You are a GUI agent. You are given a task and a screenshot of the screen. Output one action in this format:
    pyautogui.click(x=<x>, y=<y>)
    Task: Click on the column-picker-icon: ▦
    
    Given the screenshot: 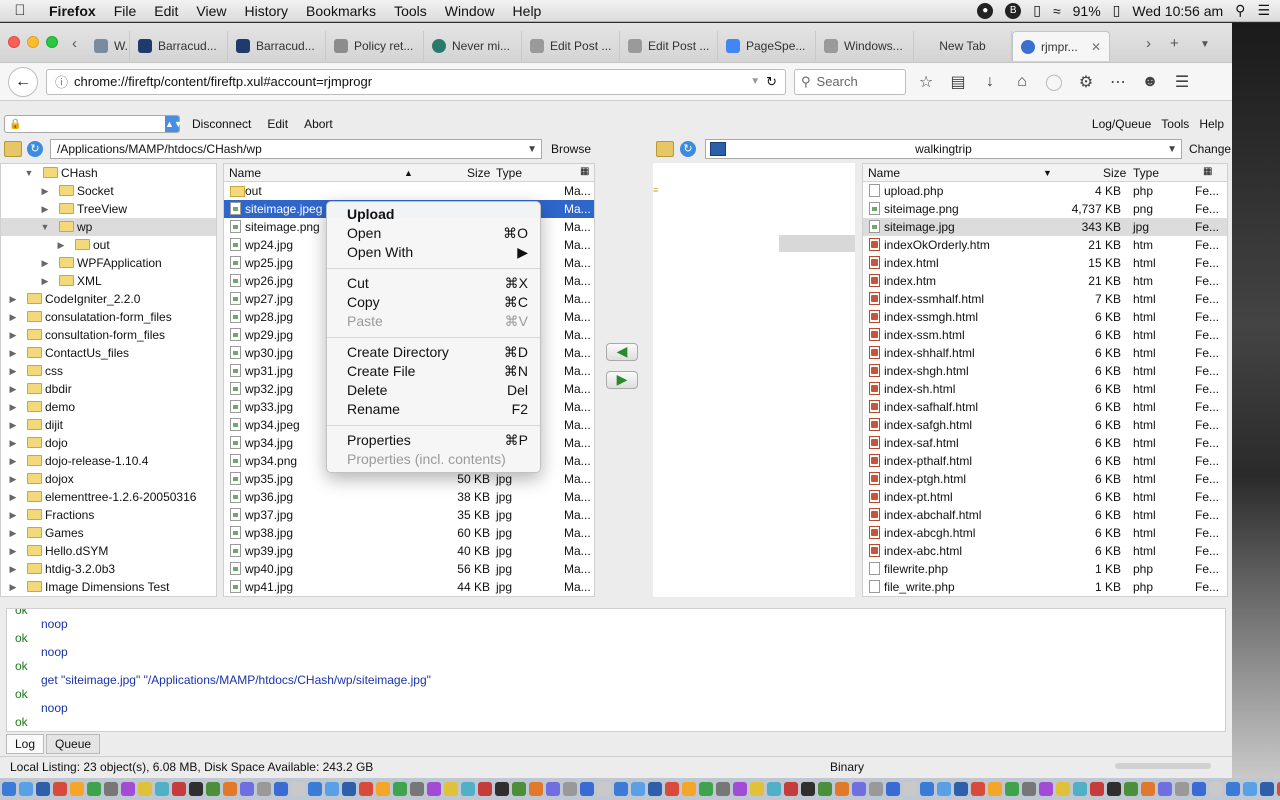 What is the action you would take?
    pyautogui.click(x=1207, y=171)
    